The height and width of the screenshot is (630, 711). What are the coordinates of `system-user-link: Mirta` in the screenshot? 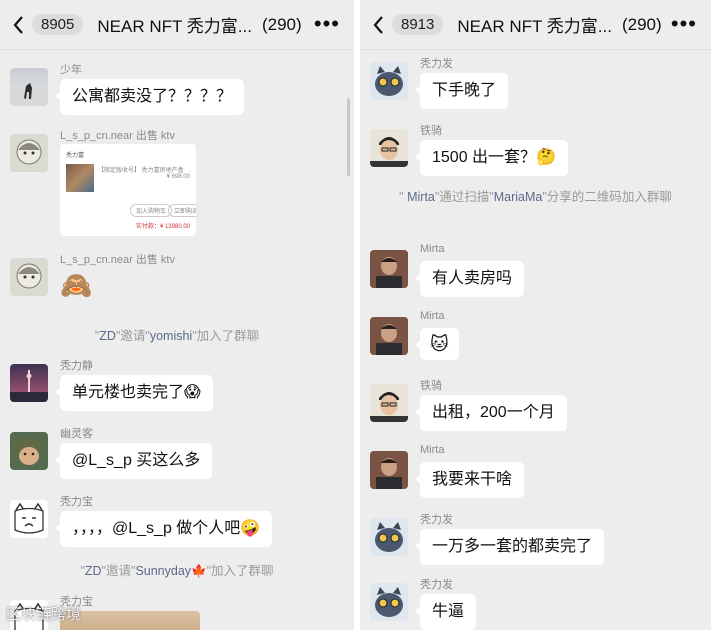 It's located at (421, 197).